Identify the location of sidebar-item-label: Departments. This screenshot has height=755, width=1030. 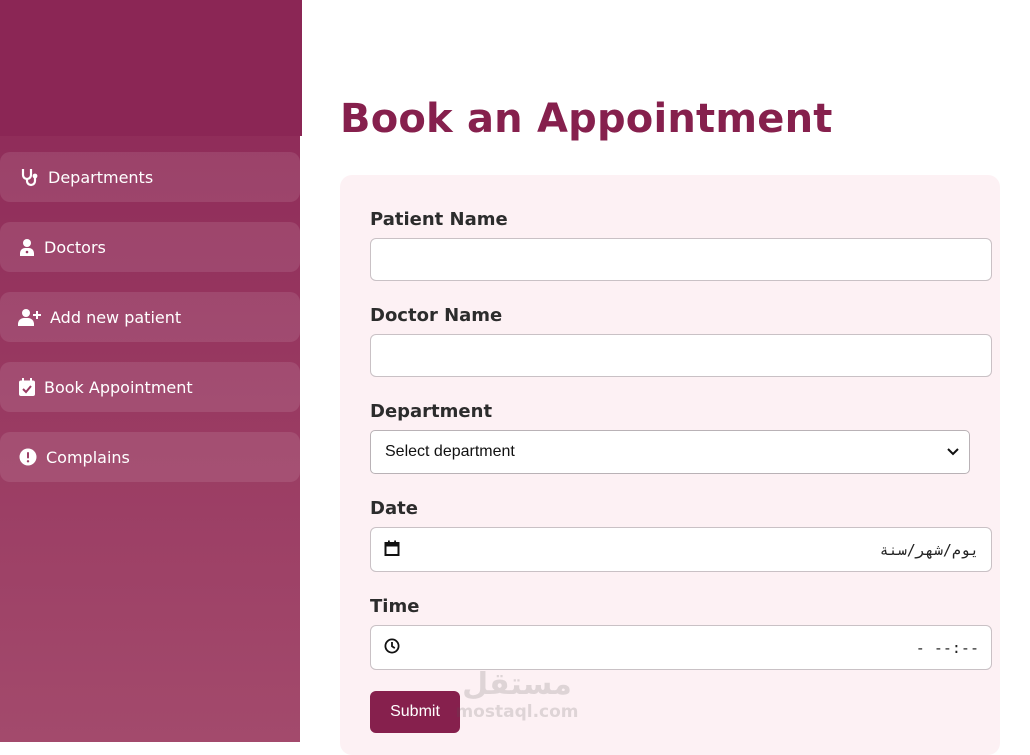
(101, 177).